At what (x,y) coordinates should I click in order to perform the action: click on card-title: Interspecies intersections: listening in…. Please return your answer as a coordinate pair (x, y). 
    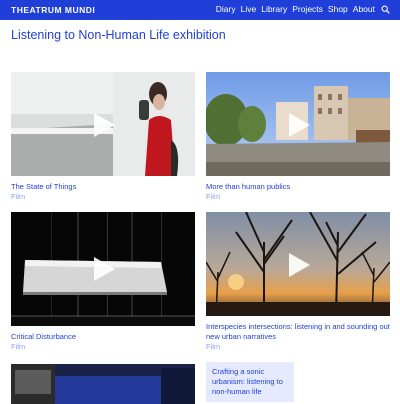
    Looking at the image, I should click on (298, 332).